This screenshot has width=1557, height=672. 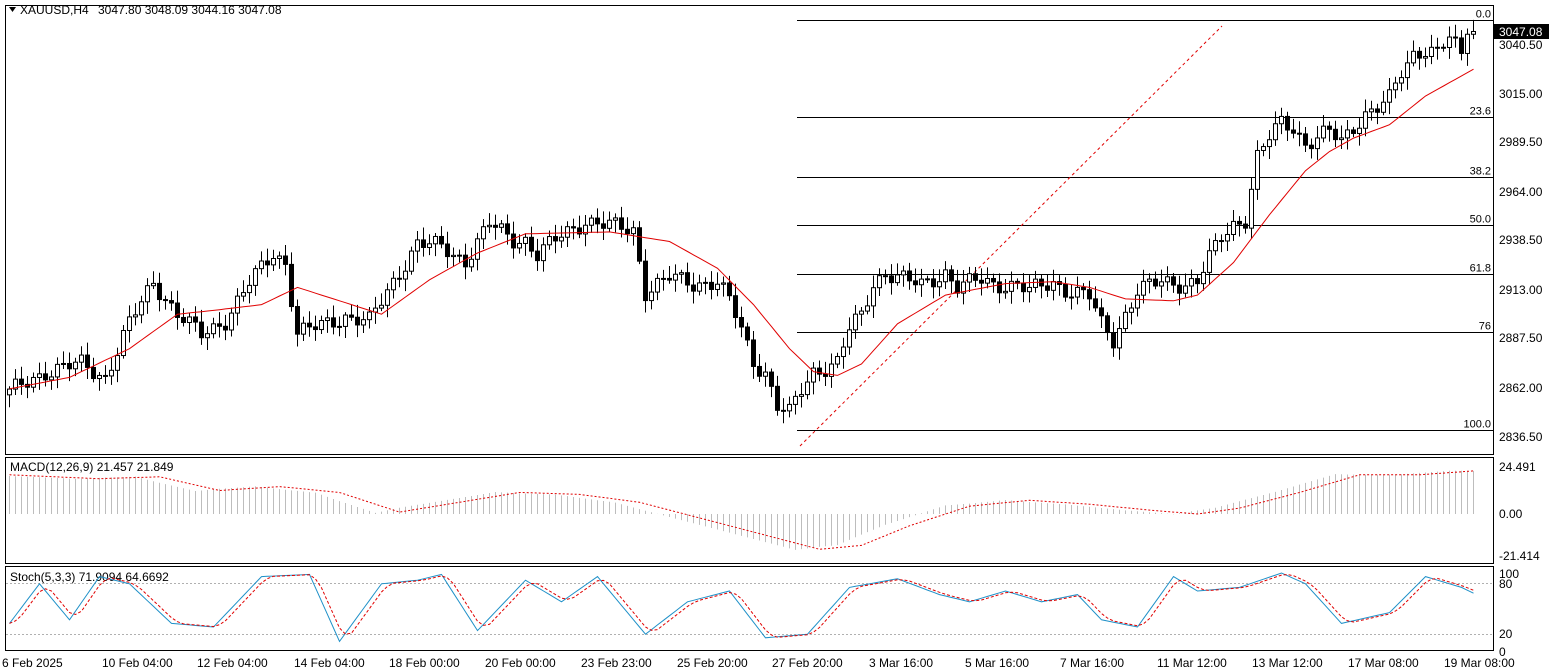 I want to click on price-tick-1: 3015.00, so click(x=1521, y=94).